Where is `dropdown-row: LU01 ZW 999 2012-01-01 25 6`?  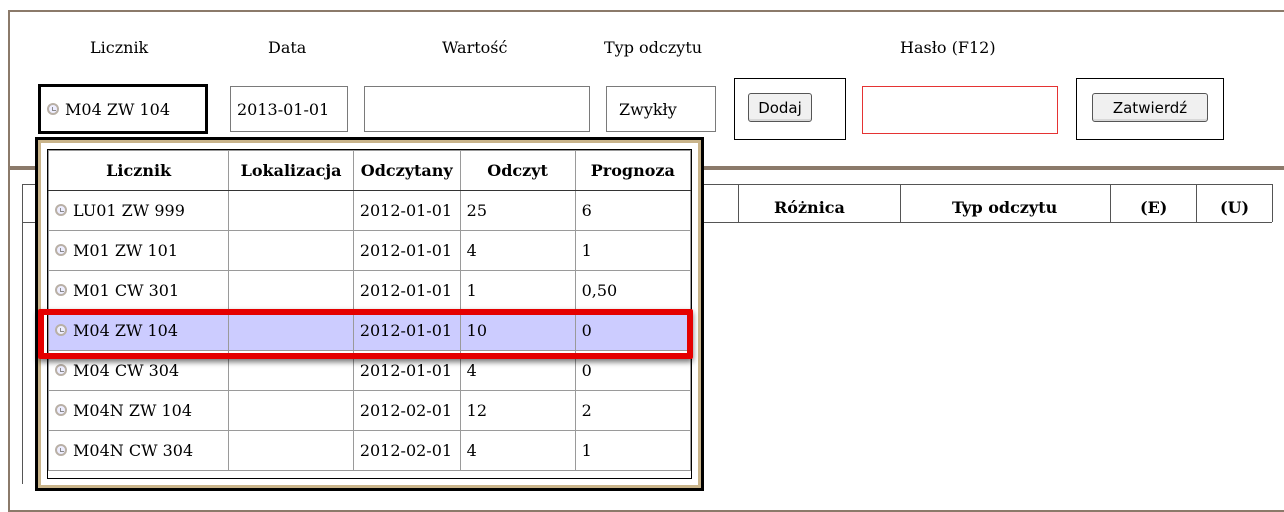
dropdown-row: LU01 ZW 999 2012-01-01 25 6 is located at coordinates (369, 210).